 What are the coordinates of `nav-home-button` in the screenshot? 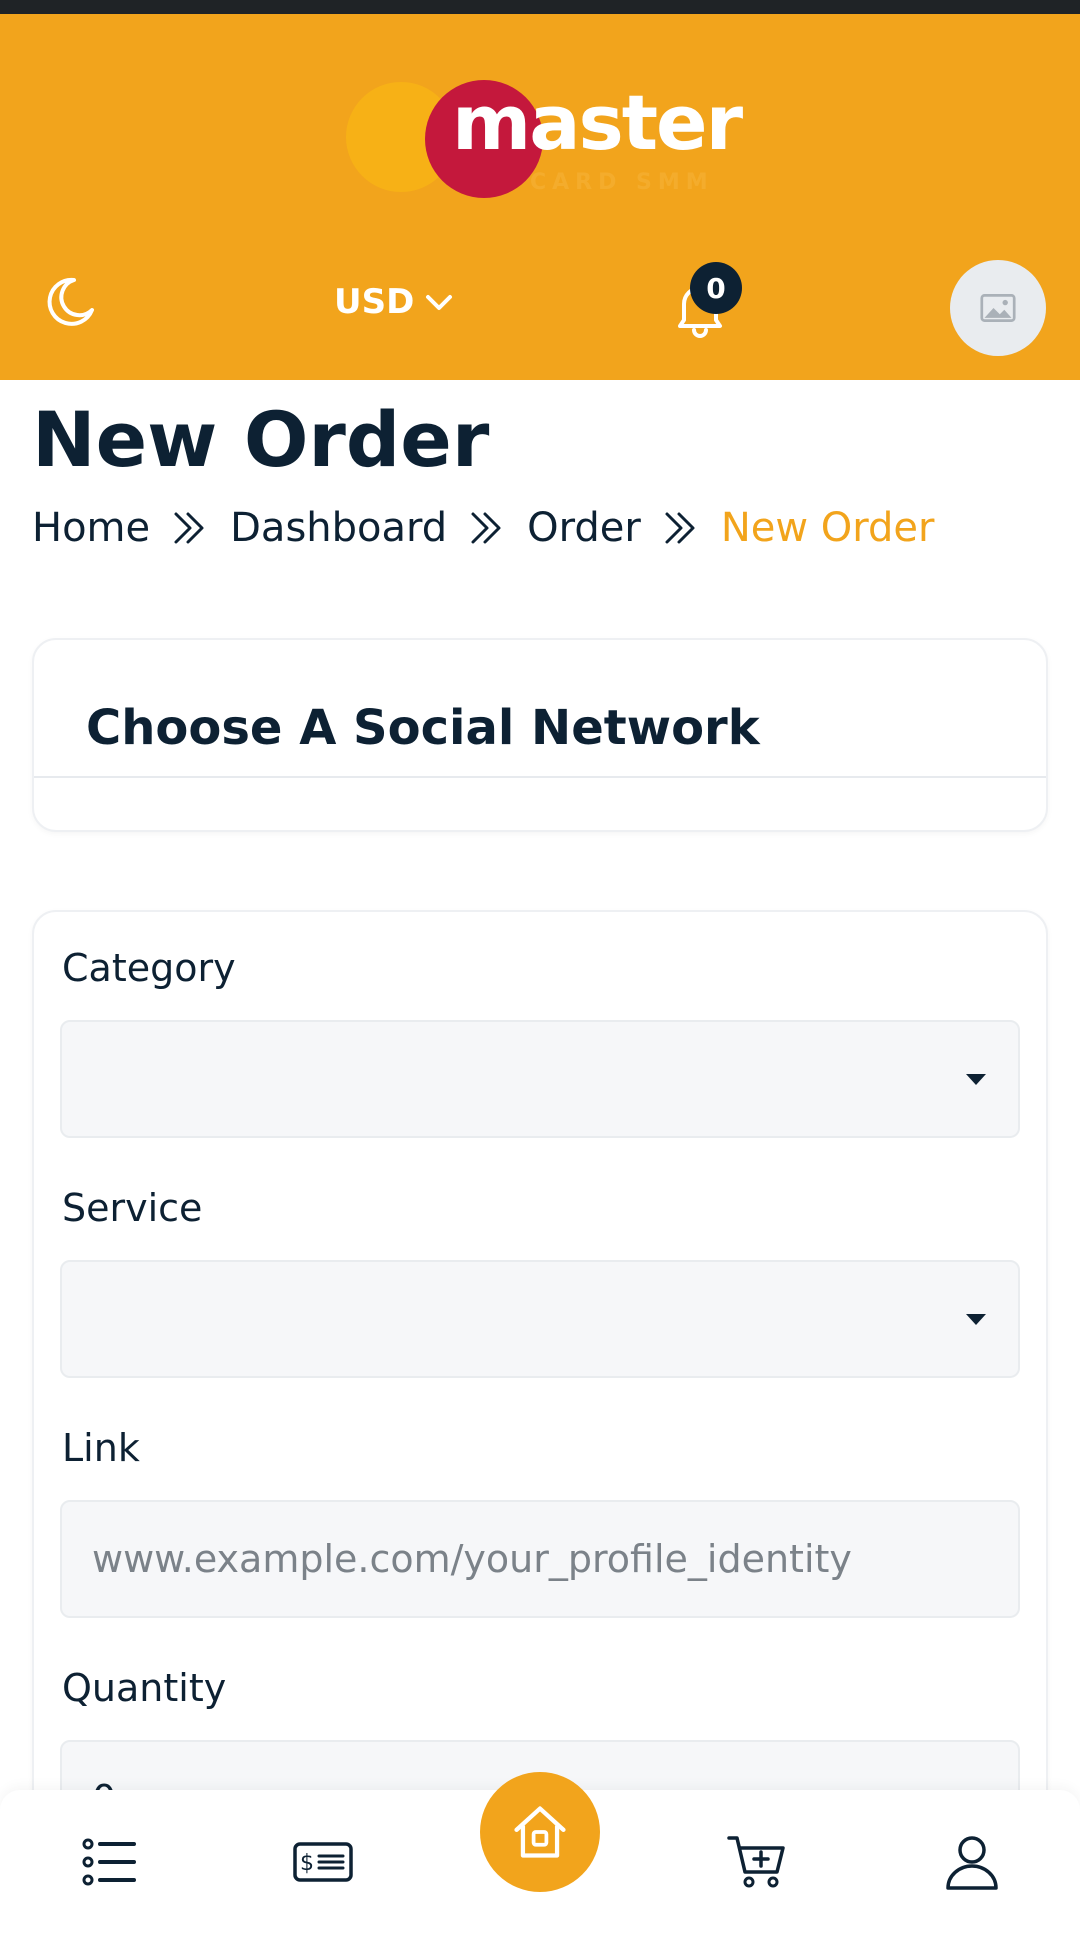 It's located at (540, 1832).